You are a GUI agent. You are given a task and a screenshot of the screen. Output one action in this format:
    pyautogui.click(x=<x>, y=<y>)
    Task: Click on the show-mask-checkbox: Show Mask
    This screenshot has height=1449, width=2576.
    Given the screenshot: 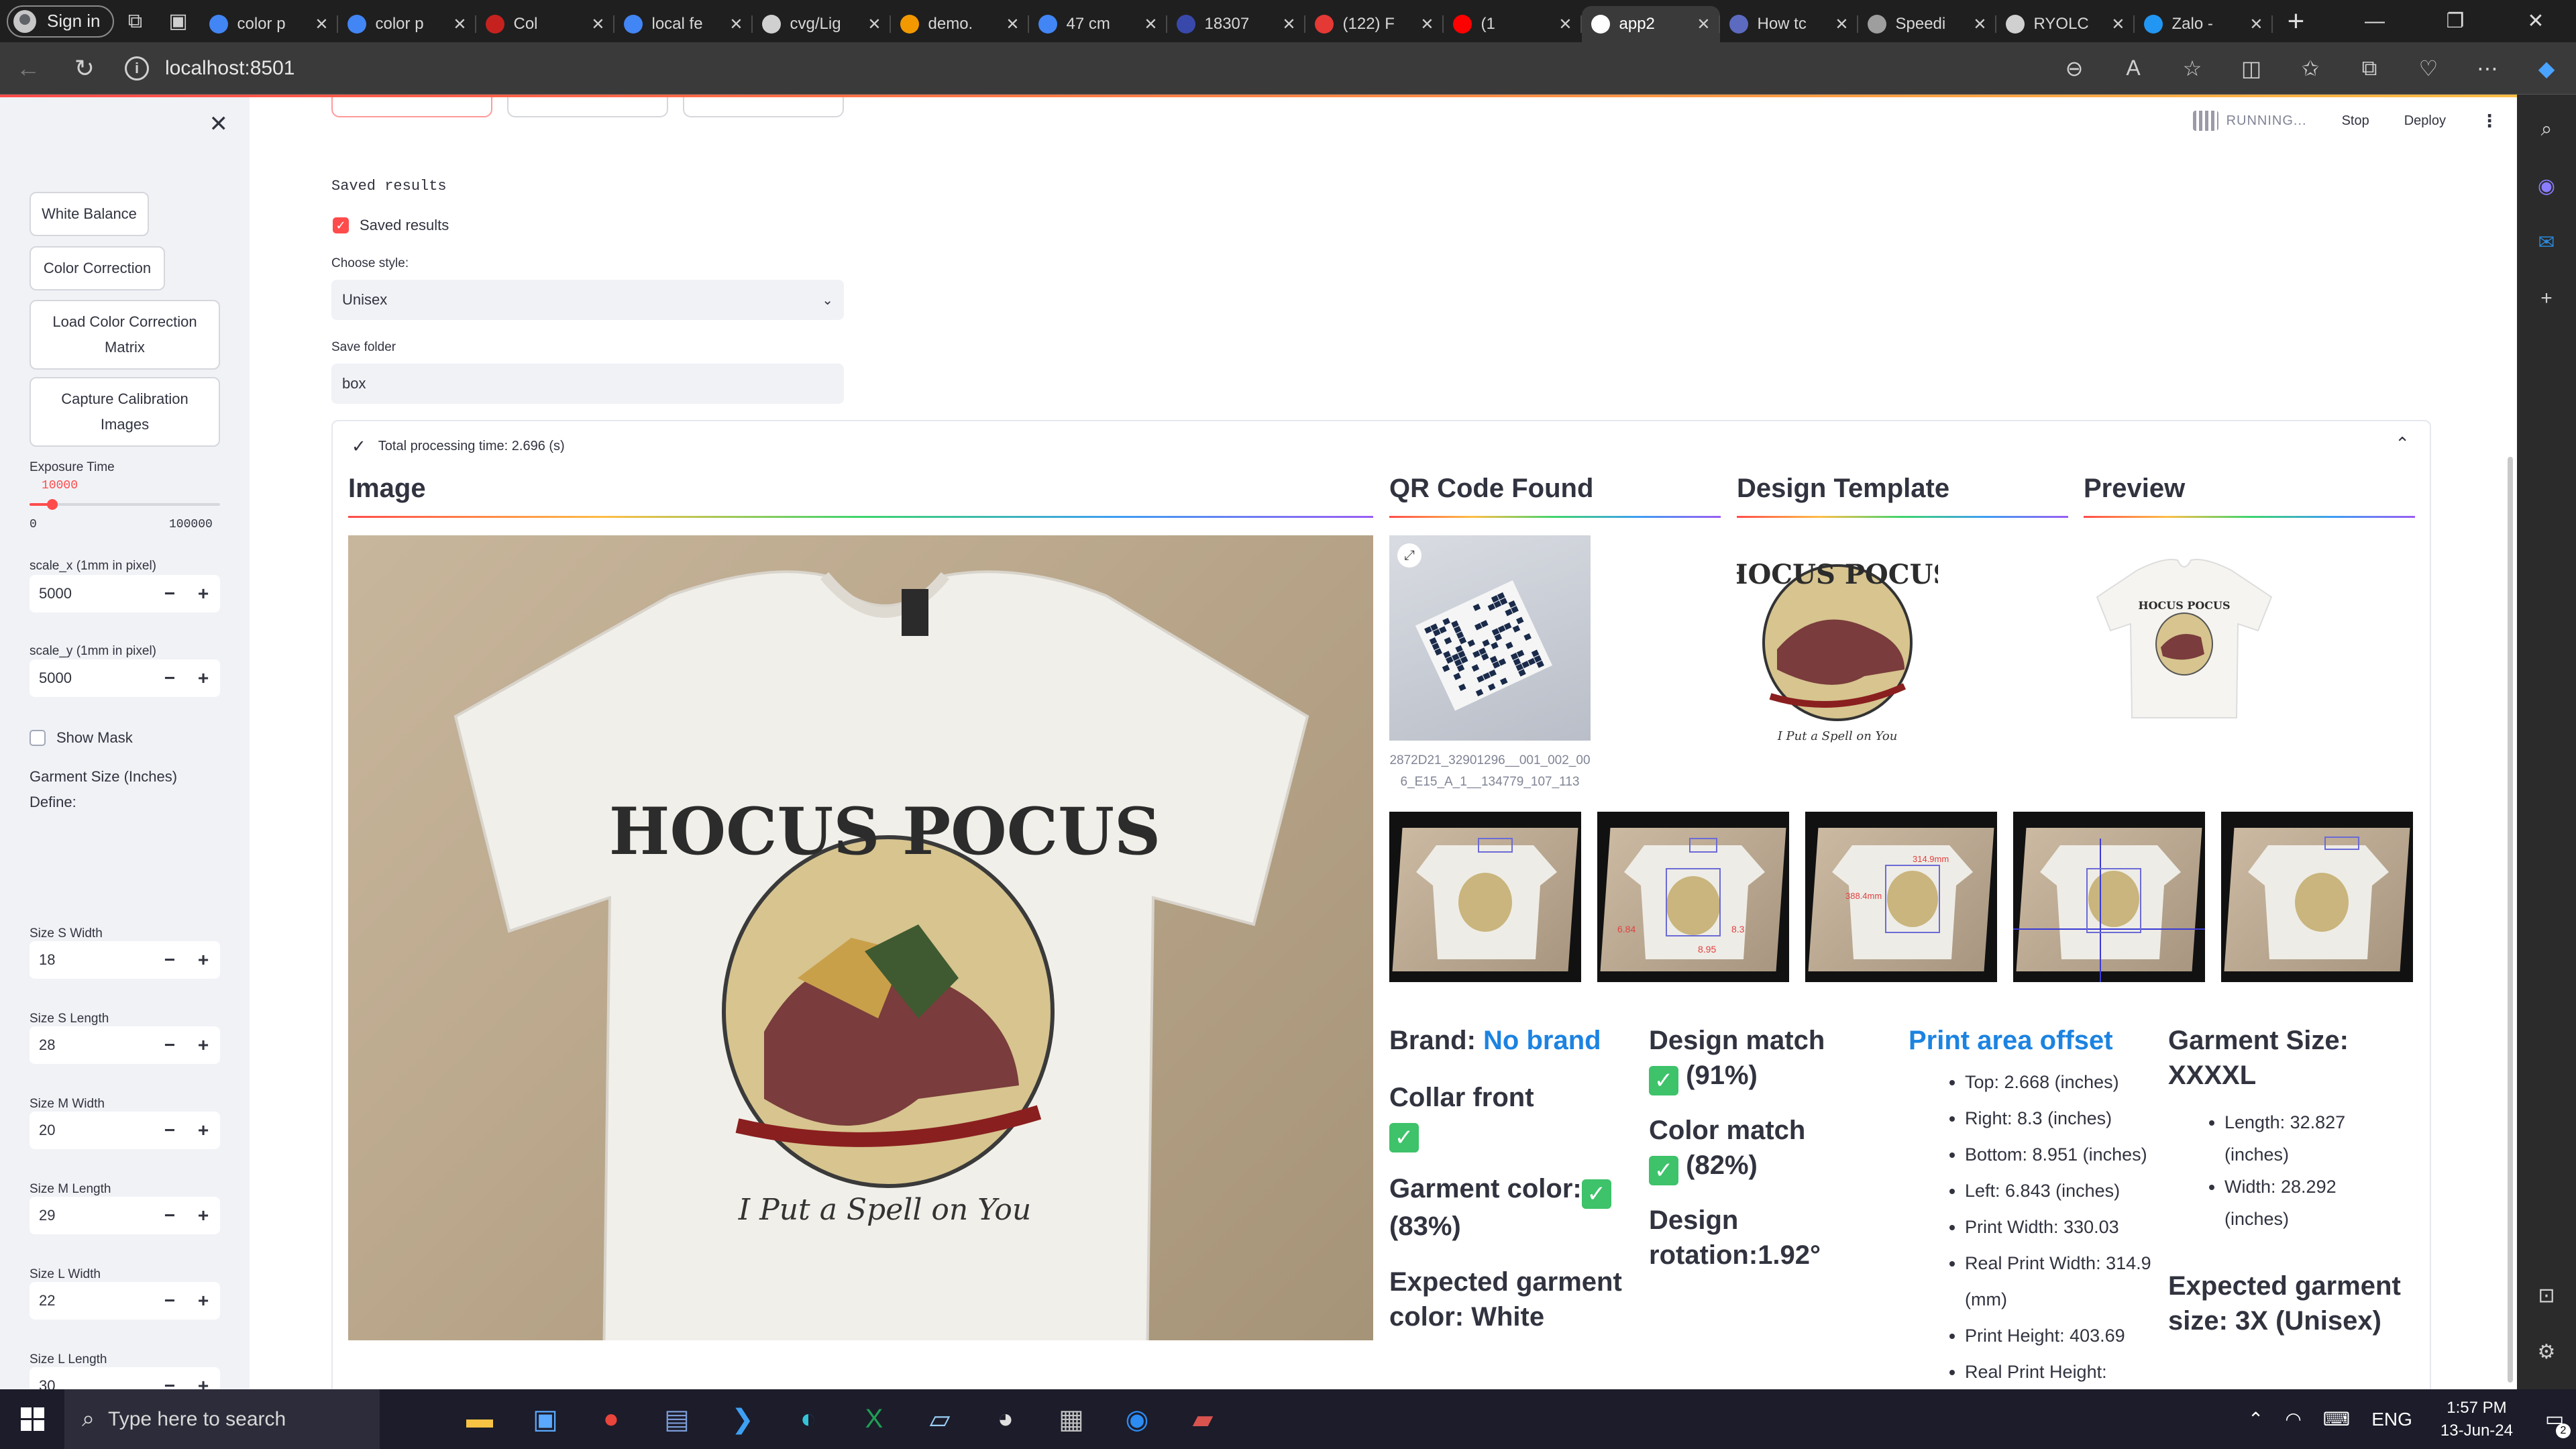 What is the action you would take?
    pyautogui.click(x=81, y=738)
    